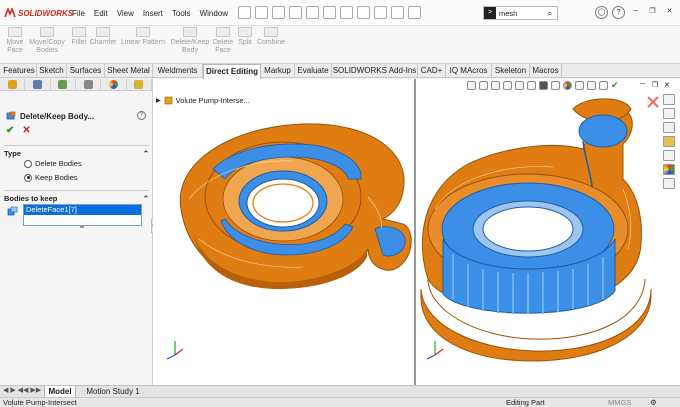 The image size is (680, 407). What do you see at coordinates (591, 85) in the screenshot?
I see `view-settings-icon` at bounding box center [591, 85].